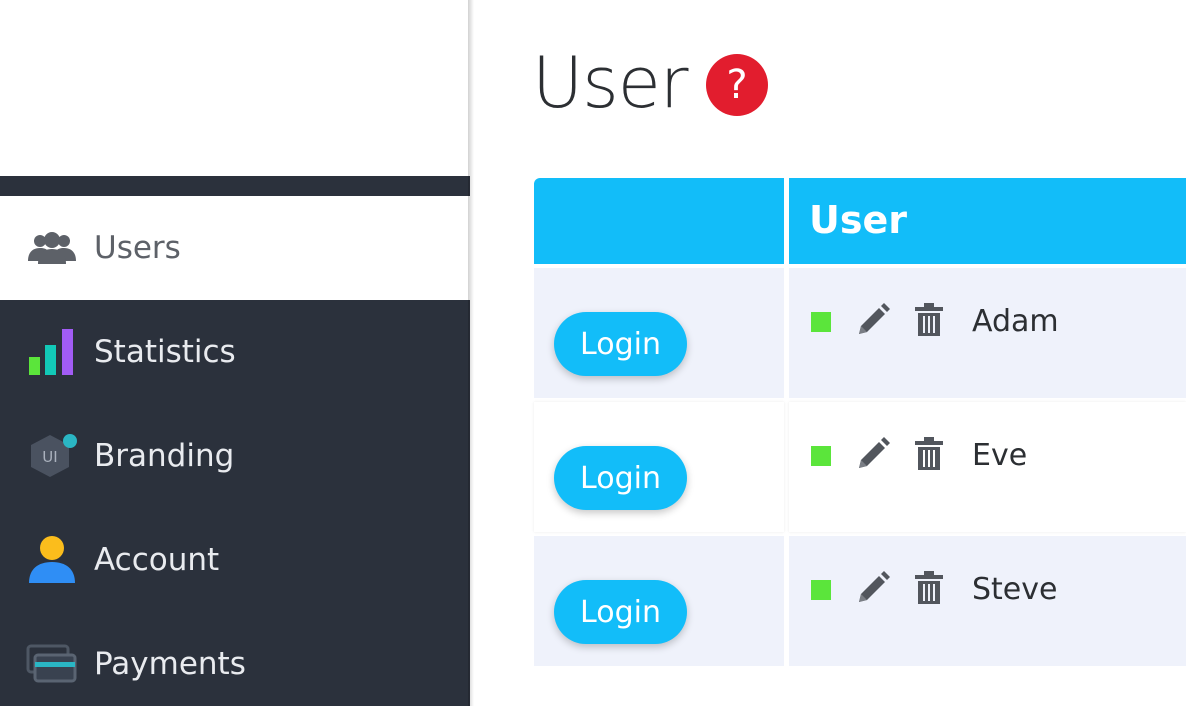 This screenshot has width=1186, height=716. Describe the element at coordinates (52, 560) in the screenshot. I see `person-icon` at that location.